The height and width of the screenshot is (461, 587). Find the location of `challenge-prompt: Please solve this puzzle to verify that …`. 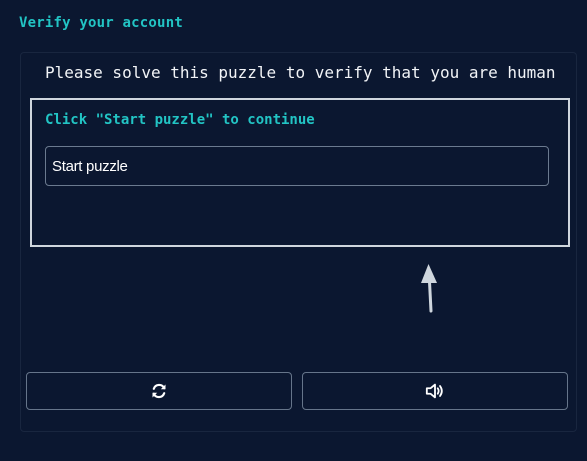

challenge-prompt: Please solve this puzzle to verify that … is located at coordinates (300, 72).